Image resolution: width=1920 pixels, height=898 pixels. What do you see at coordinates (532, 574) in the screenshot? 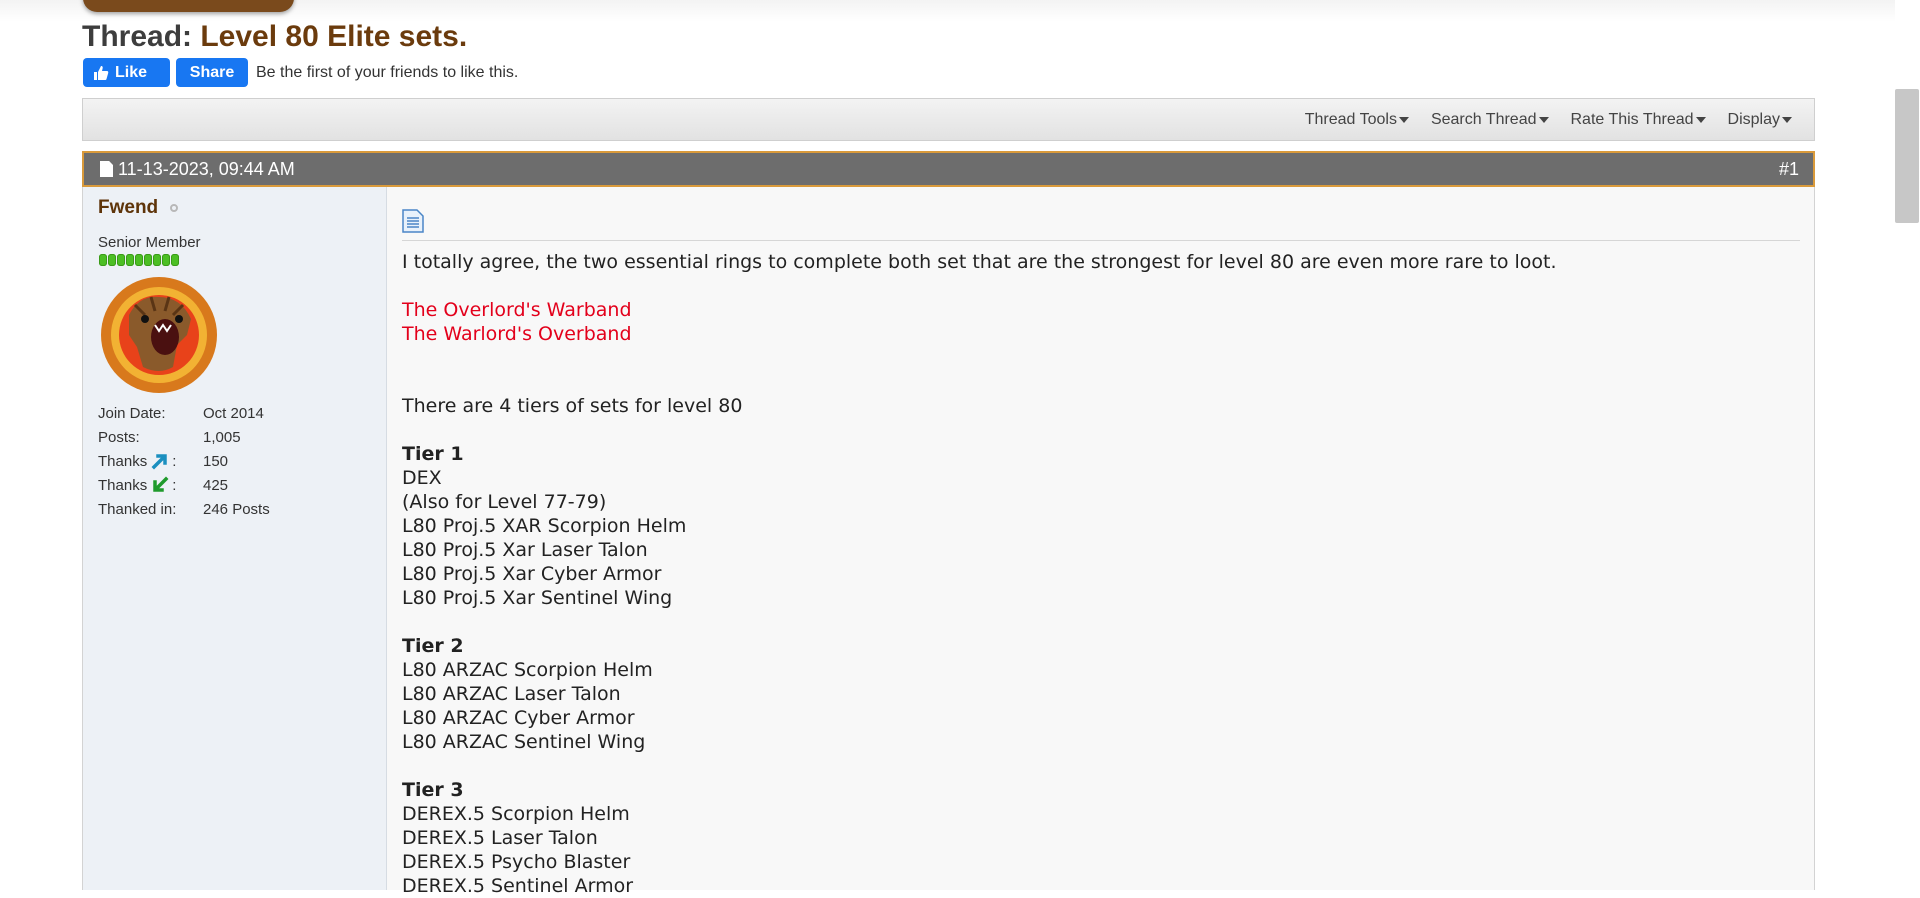
I see `tier-line: L80 Proj.5 Xar Cyber Armor` at bounding box center [532, 574].